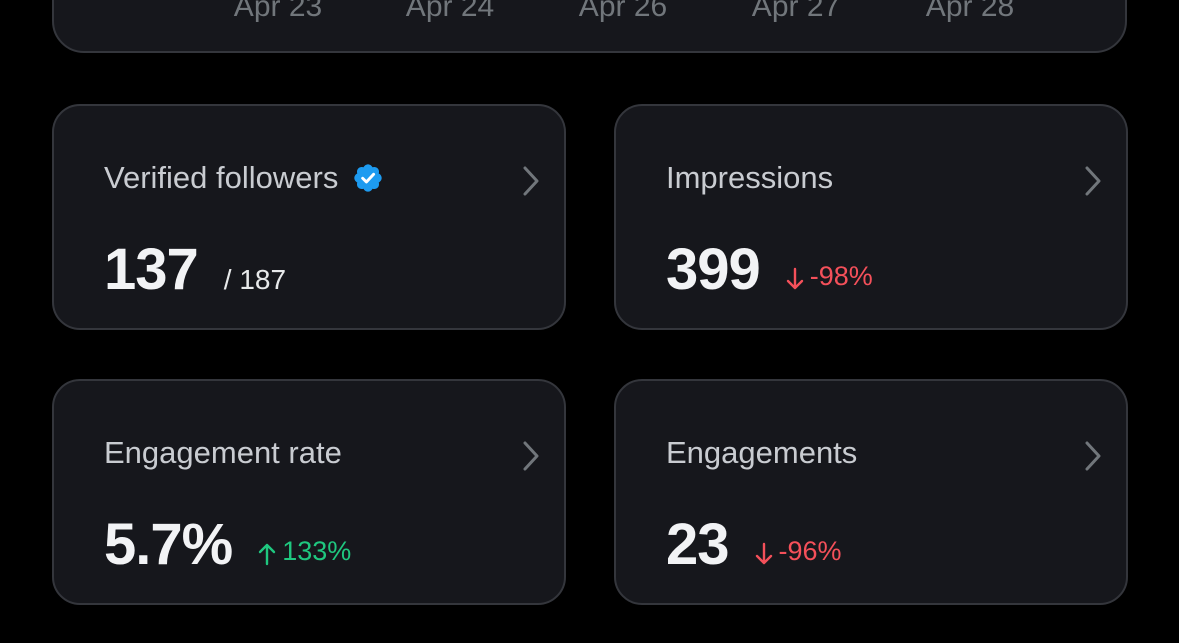  I want to click on card-title: Engagement rate, so click(223, 453).